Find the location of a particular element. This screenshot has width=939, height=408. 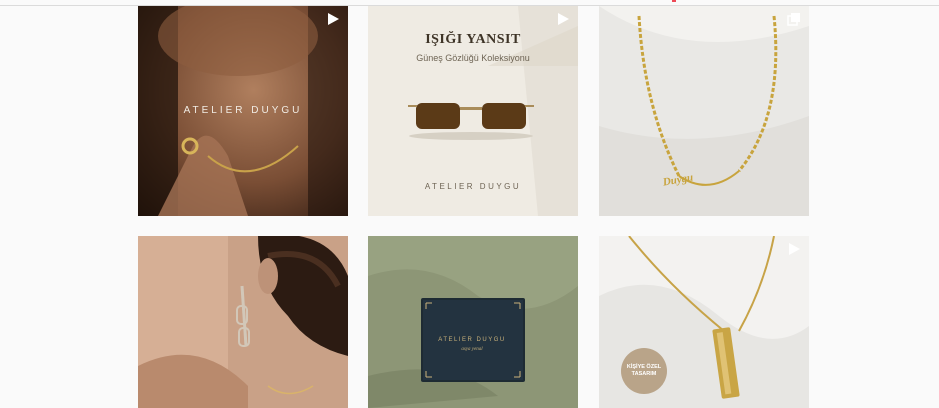

box-subtitle-text: asya yenal is located at coordinates (472, 349).